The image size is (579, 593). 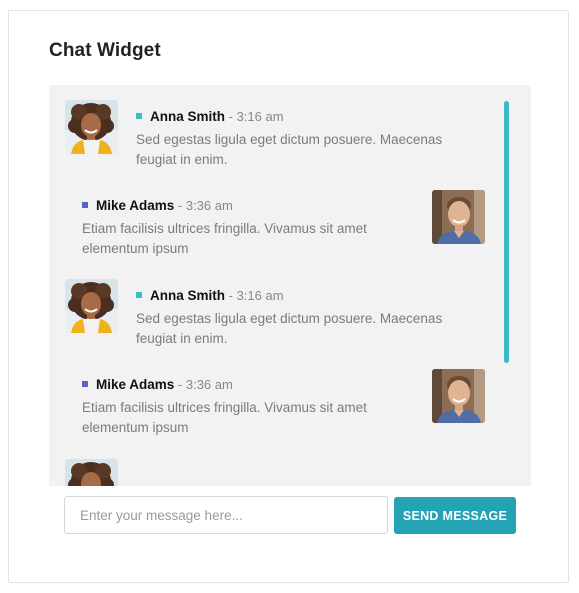 What do you see at coordinates (226, 515) in the screenshot?
I see `message-input` at bounding box center [226, 515].